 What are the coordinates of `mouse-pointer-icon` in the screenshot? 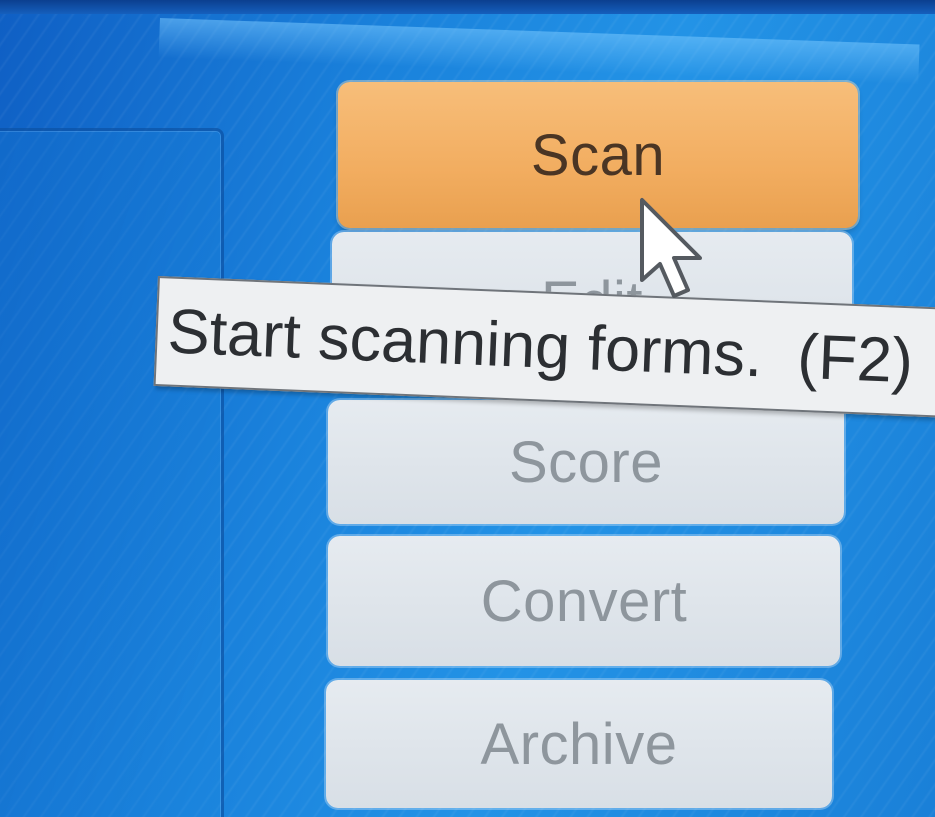 It's located at (671, 248).